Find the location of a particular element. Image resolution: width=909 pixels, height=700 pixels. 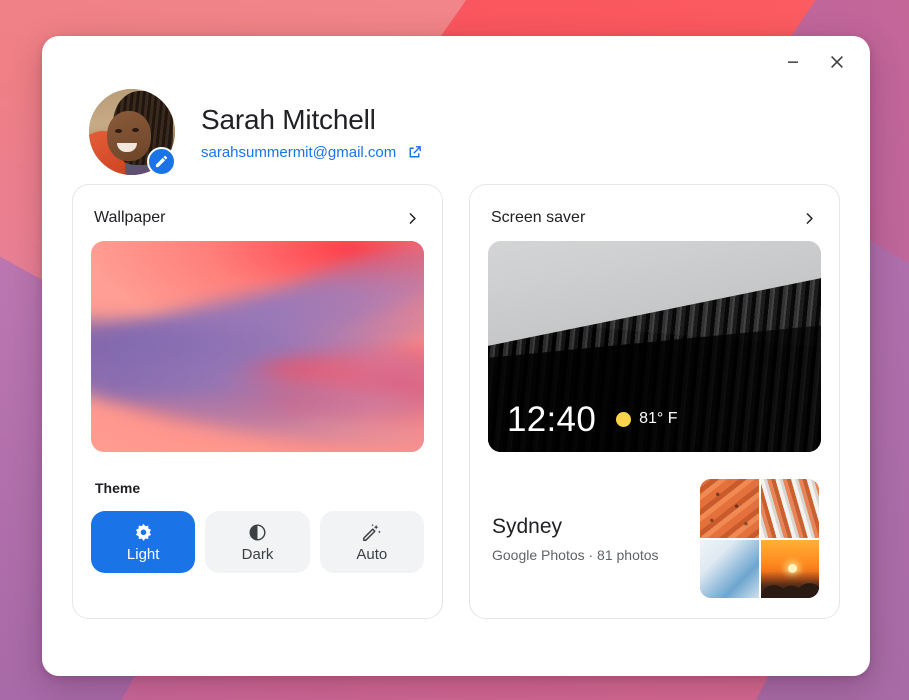

album-text: Sydney Google Photos · 81 photos is located at coordinates (575, 538).